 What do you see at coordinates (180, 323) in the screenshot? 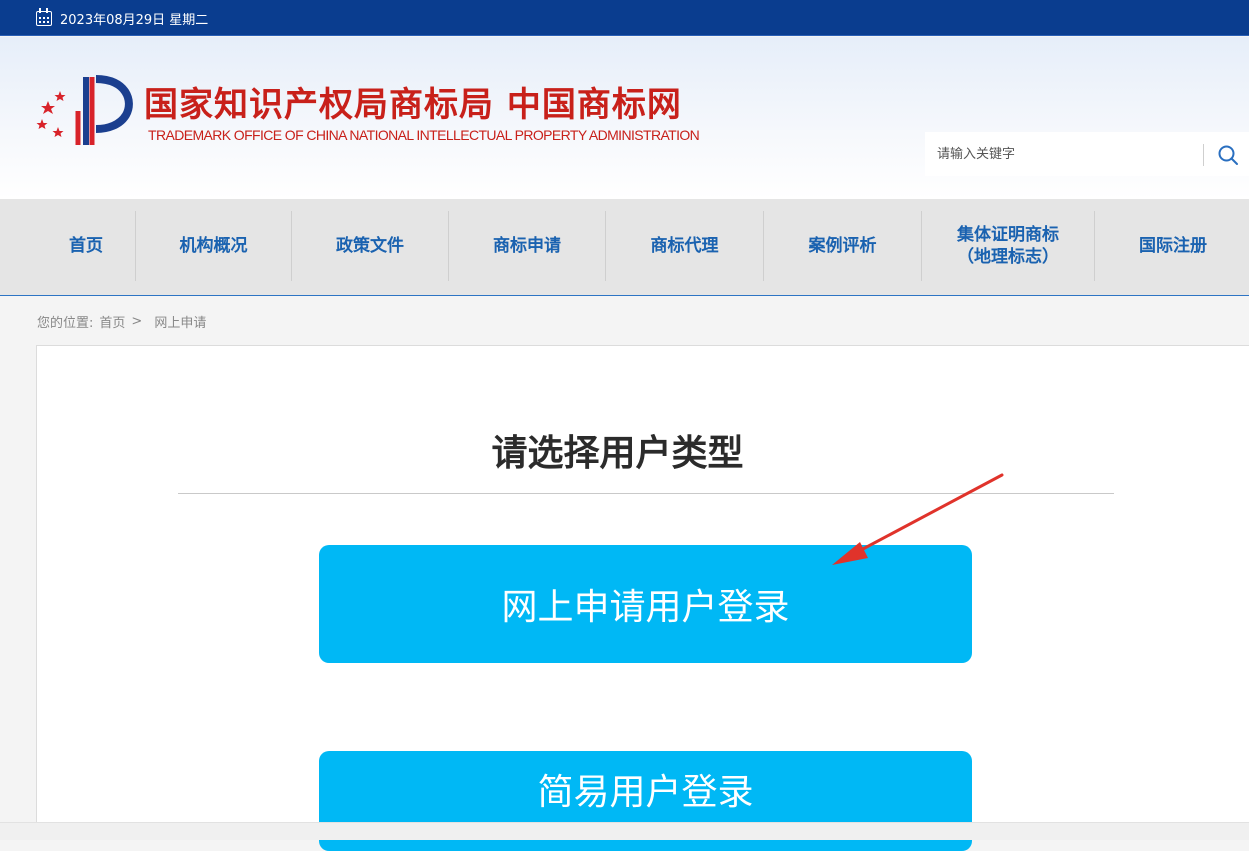
I see `breadcrumb-current: 网上申请` at bounding box center [180, 323].